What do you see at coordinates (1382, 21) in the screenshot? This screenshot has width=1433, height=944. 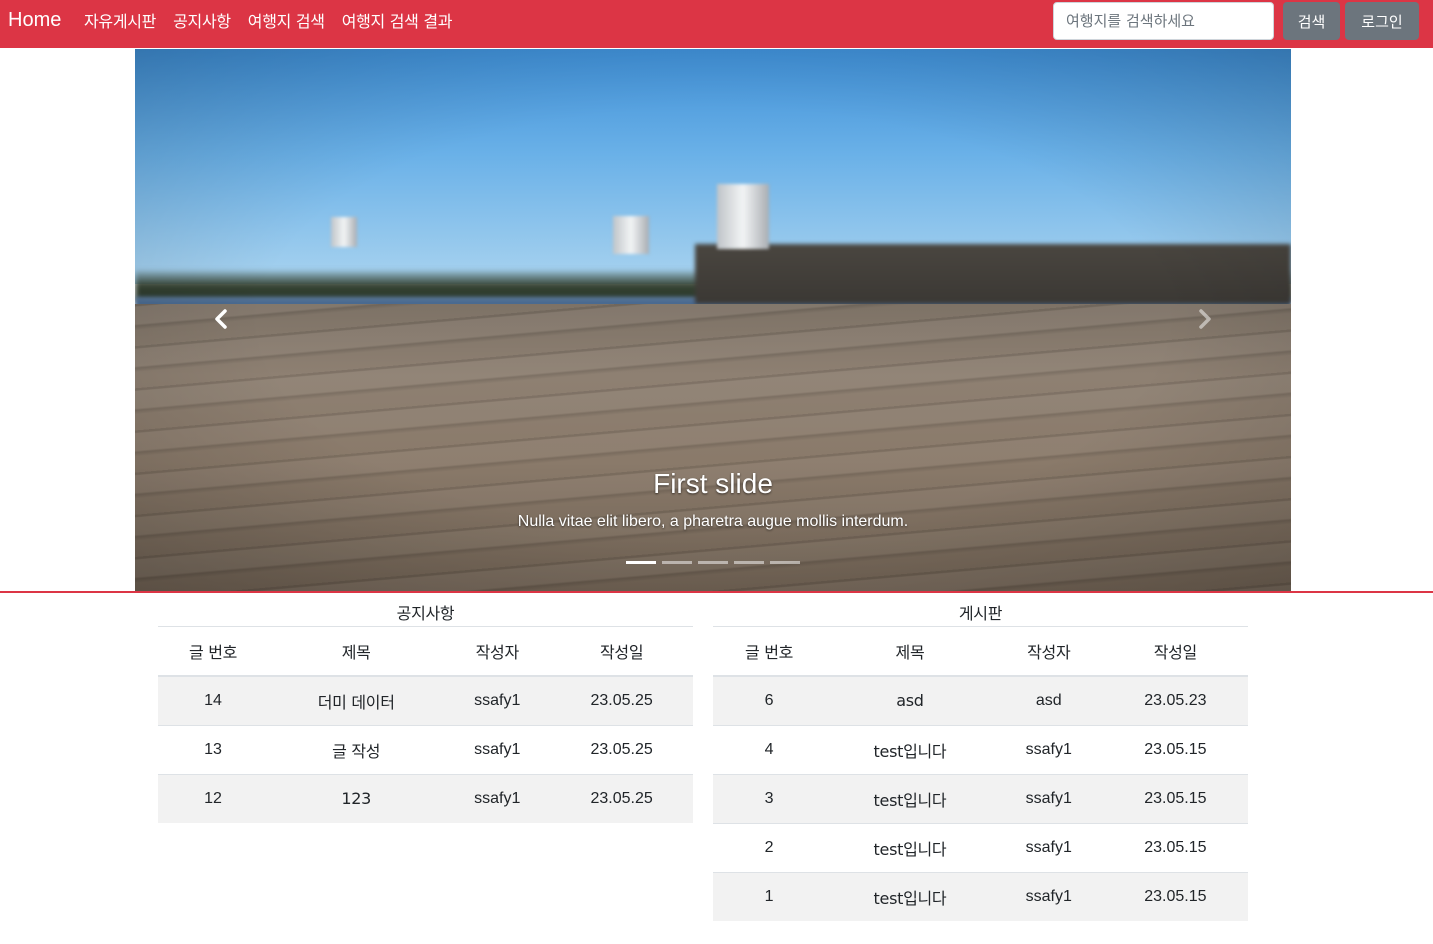 I see `login-button: 로그인` at bounding box center [1382, 21].